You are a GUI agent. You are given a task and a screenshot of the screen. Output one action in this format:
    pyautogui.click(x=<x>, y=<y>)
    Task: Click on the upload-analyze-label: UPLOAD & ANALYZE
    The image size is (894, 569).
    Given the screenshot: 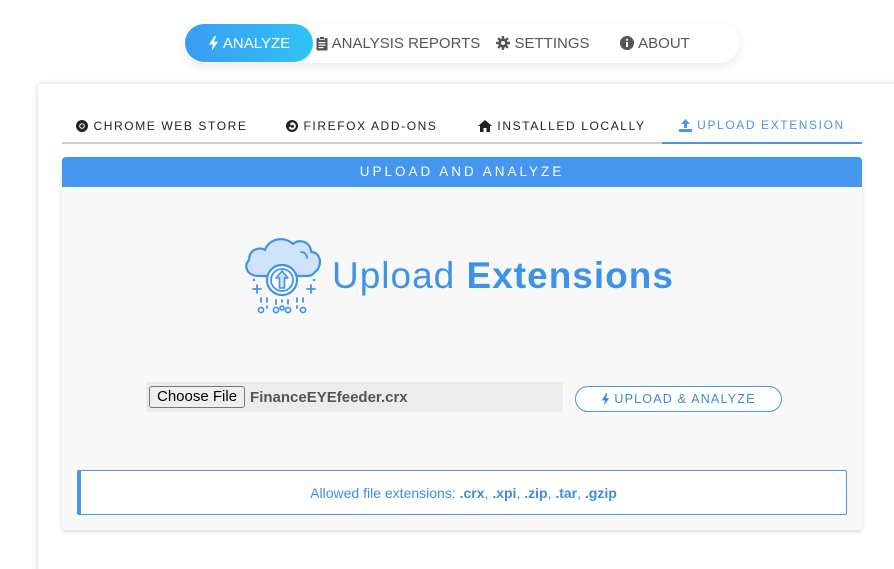 What is the action you would take?
    pyautogui.click(x=685, y=399)
    